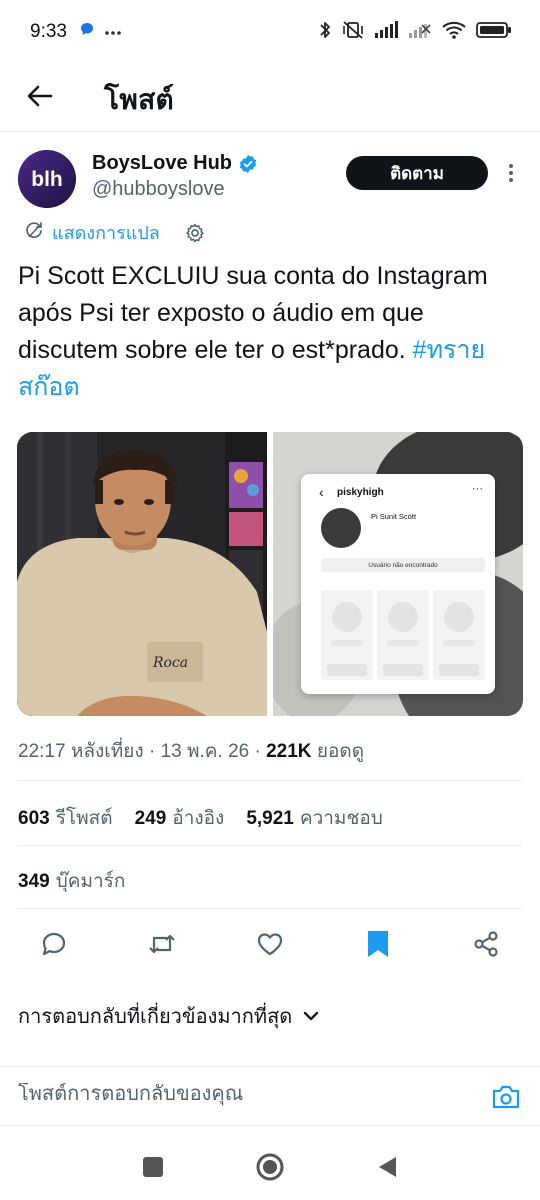  I want to click on instagram-display-name: Pi Sunit Scott, so click(394, 516).